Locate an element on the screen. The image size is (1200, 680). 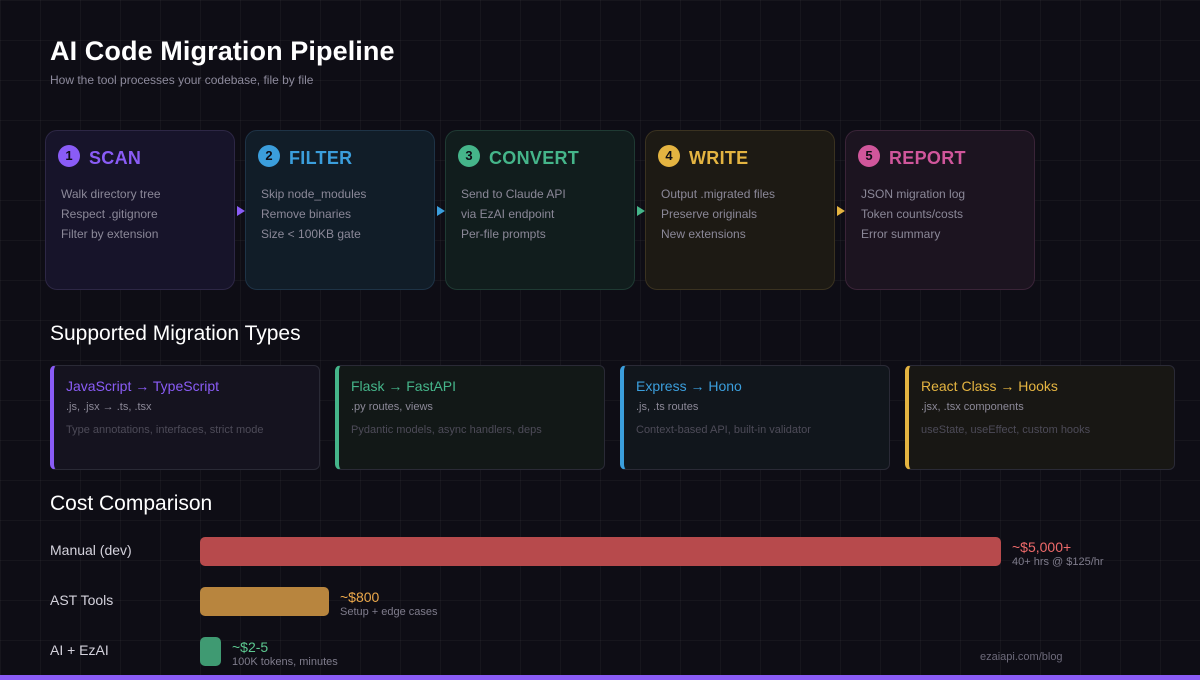
stage-line: via EzAI endpoint is located at coordinates (508, 214).